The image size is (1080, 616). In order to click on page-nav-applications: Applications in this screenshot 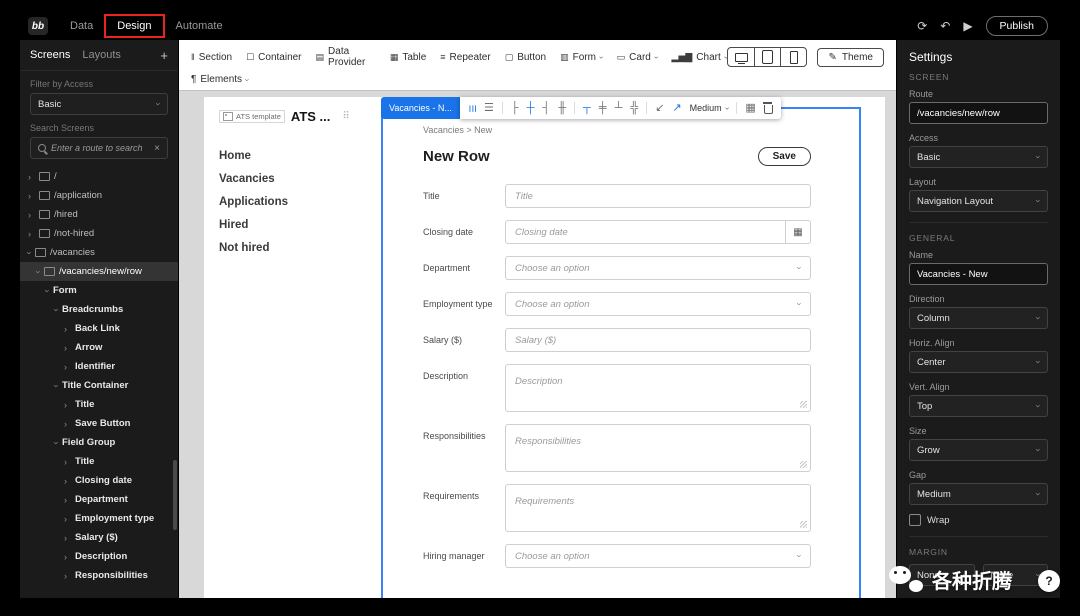, I will do `click(300, 202)`.